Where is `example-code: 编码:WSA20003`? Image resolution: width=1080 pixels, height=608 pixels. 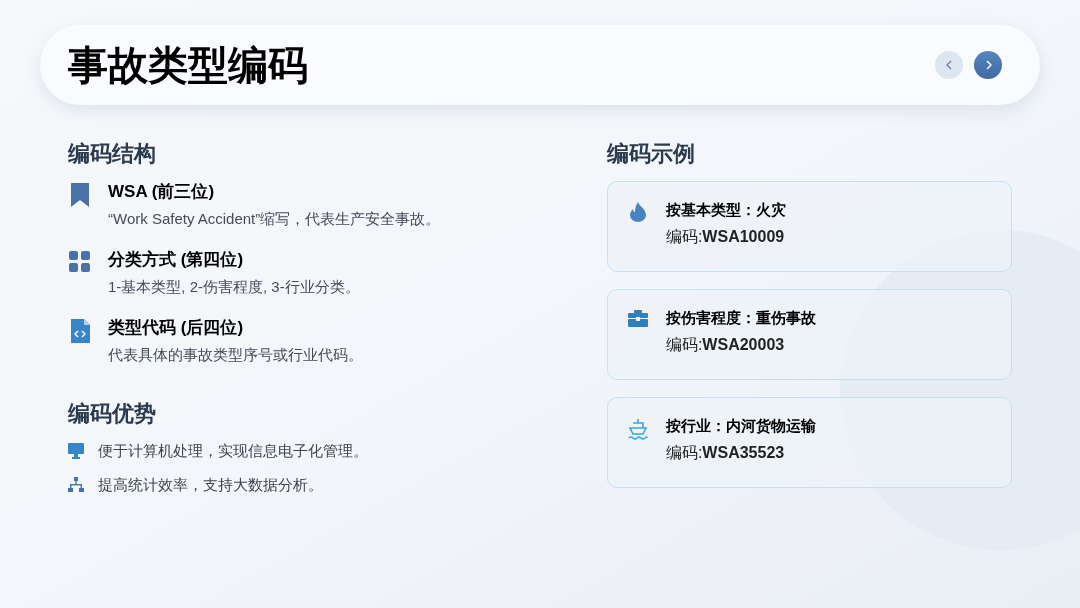 example-code: 编码:WSA20003 is located at coordinates (725, 345).